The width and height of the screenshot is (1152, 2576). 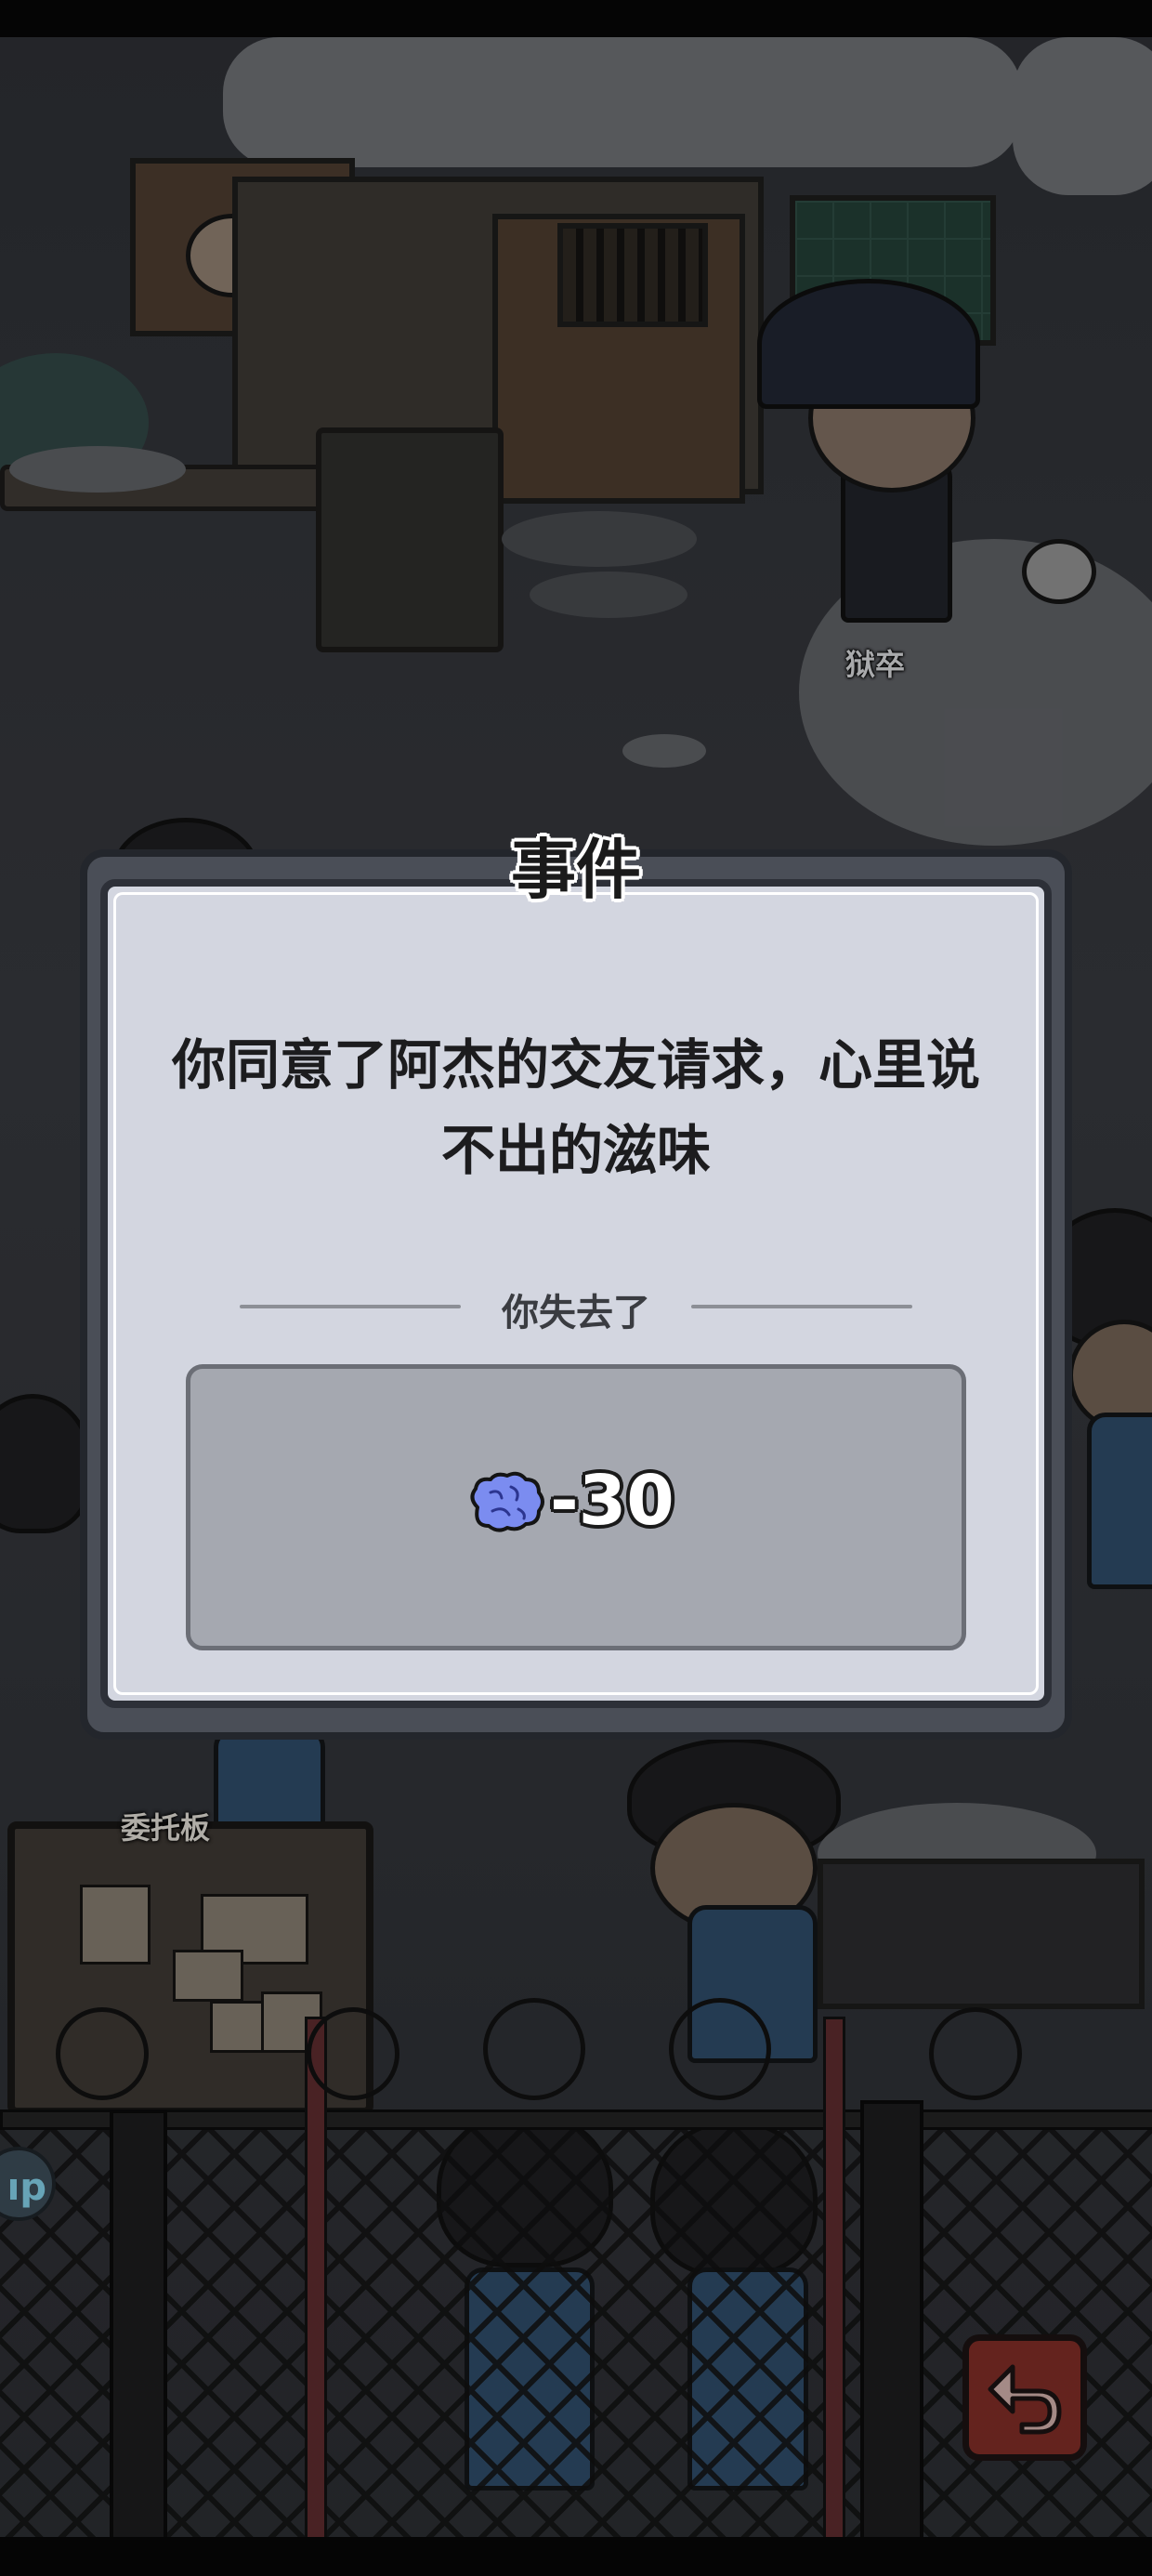 What do you see at coordinates (576, 870) in the screenshot?
I see `dialog-title: 事件` at bounding box center [576, 870].